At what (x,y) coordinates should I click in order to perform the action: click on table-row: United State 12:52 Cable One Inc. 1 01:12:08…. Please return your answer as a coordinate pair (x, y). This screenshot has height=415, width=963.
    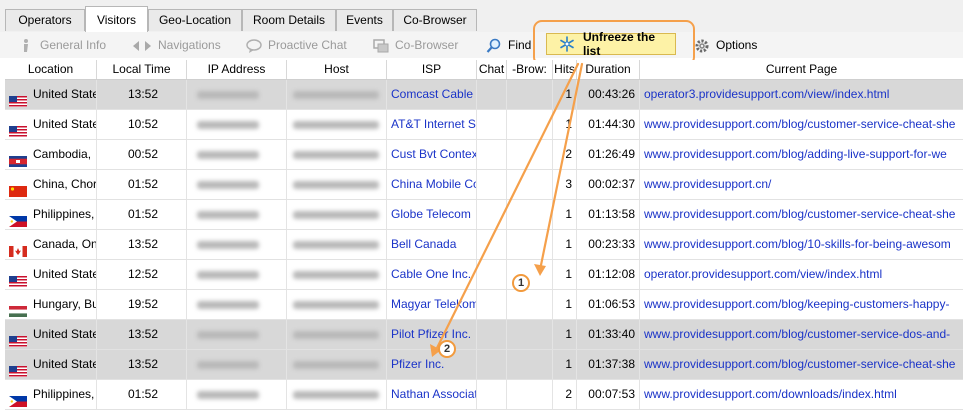
    Looking at the image, I should click on (484, 275).